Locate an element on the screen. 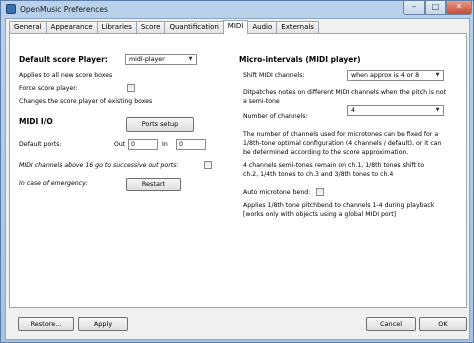 The height and width of the screenshot is (343, 474). shift-channels-label: Shift MIDI channels: is located at coordinates (274, 75).